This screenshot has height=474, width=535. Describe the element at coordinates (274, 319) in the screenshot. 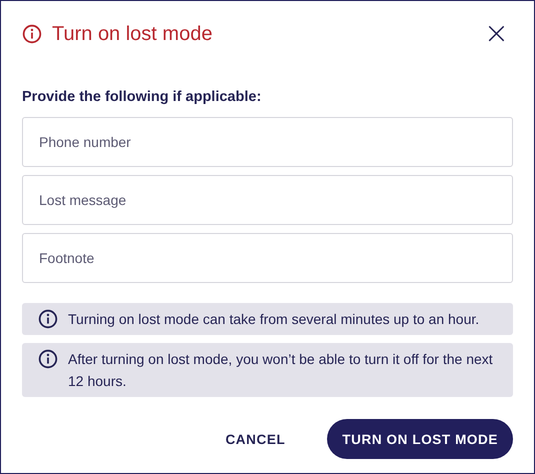

I see `note-text: Turning on lost mode can take from several minutes up to an hour.` at that location.